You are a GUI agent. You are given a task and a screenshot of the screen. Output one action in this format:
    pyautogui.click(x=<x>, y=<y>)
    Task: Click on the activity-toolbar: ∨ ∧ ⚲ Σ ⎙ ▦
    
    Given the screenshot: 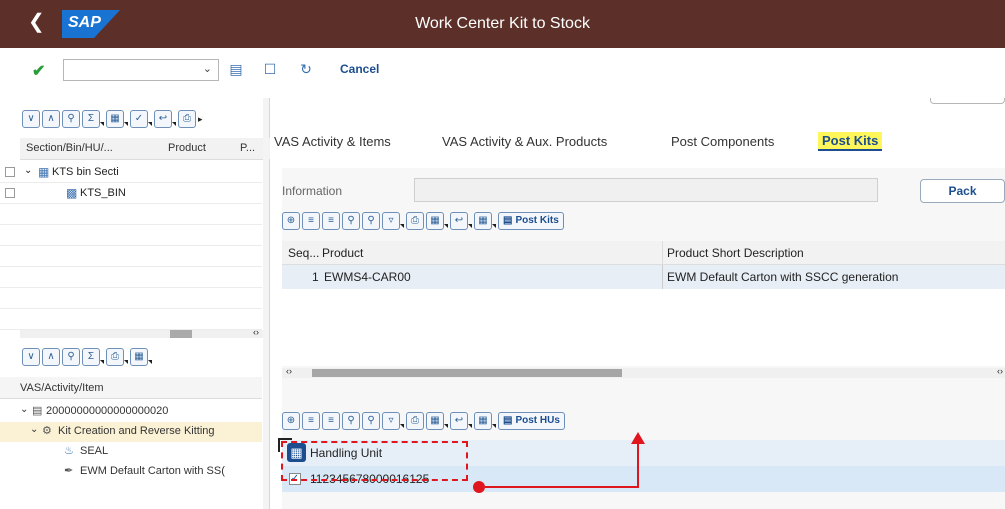 What is the action you would take?
    pyautogui.click(x=88, y=357)
    